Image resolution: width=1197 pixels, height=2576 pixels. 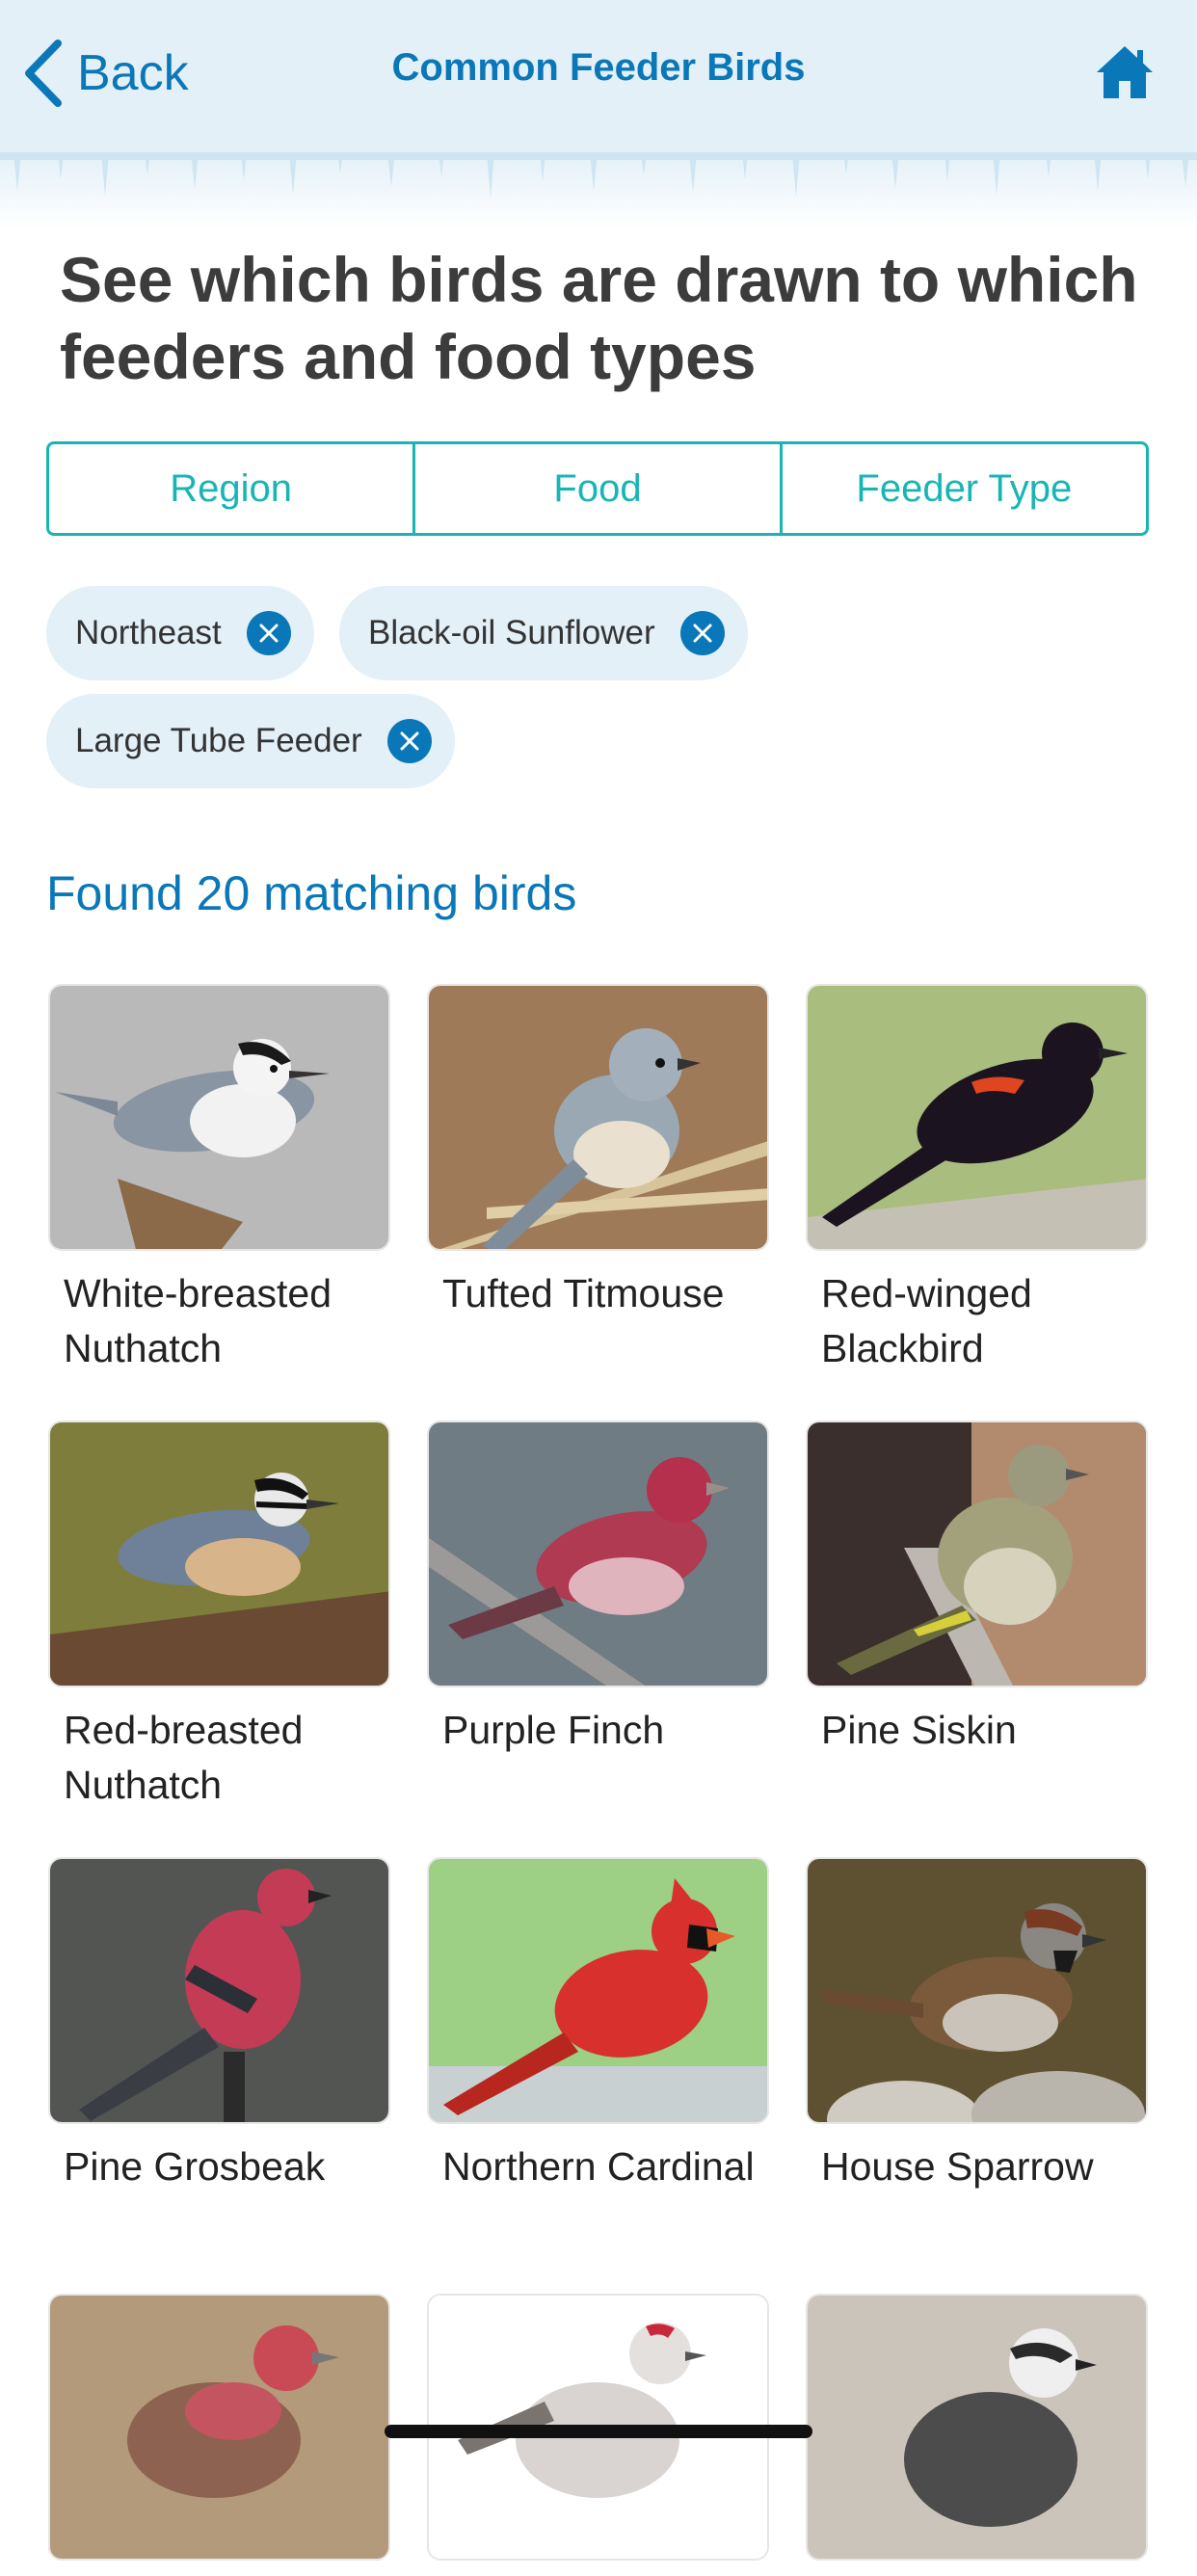 What do you see at coordinates (598, 190) in the screenshot?
I see `frost-decoration` at bounding box center [598, 190].